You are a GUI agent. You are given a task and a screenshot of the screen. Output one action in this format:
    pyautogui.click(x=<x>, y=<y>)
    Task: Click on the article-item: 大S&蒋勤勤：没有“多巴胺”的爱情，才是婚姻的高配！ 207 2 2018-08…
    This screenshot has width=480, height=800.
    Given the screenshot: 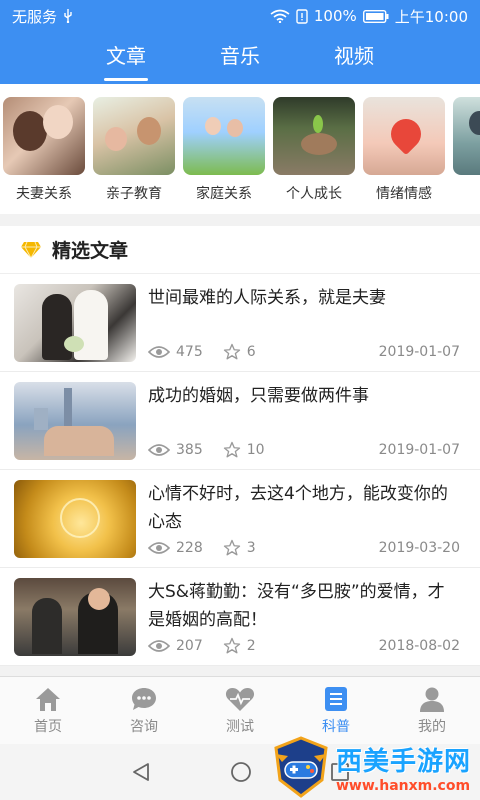 What is the action you would take?
    pyautogui.click(x=240, y=617)
    